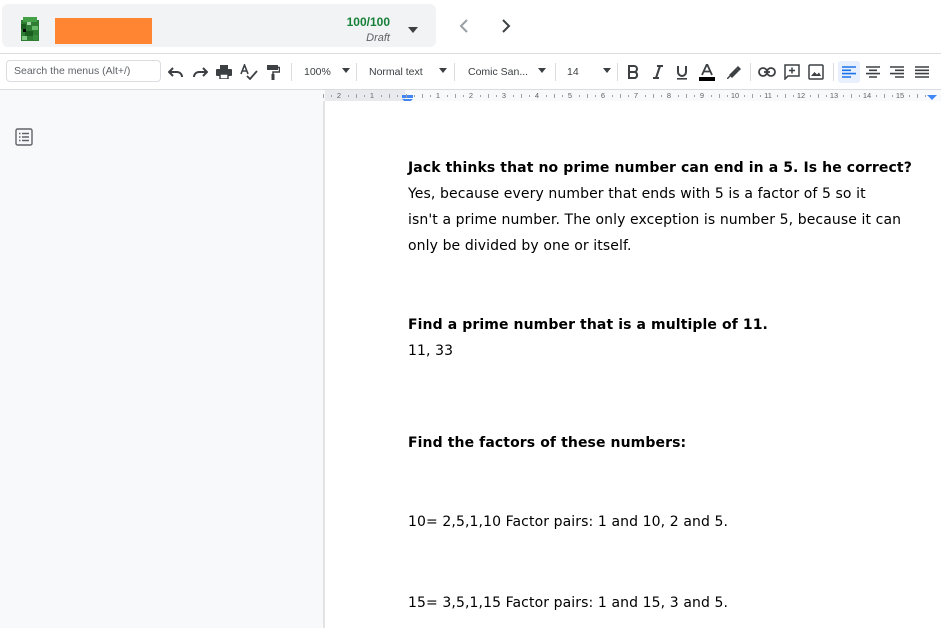 Image resolution: width=941 pixels, height=628 pixels. I want to click on justify-icon, so click(922, 72).